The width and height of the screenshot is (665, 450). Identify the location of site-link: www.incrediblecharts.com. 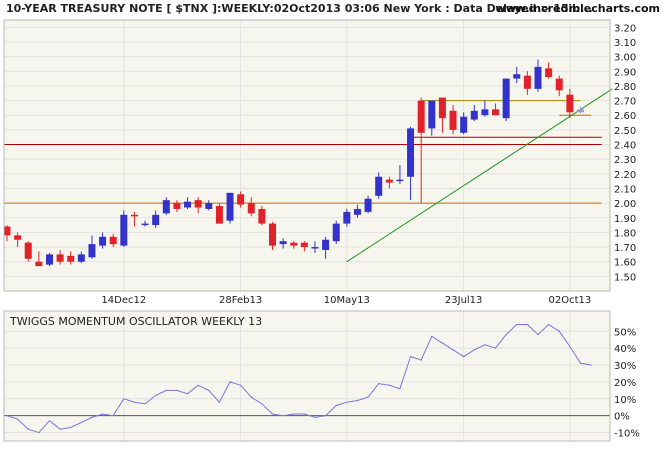
(578, 8).